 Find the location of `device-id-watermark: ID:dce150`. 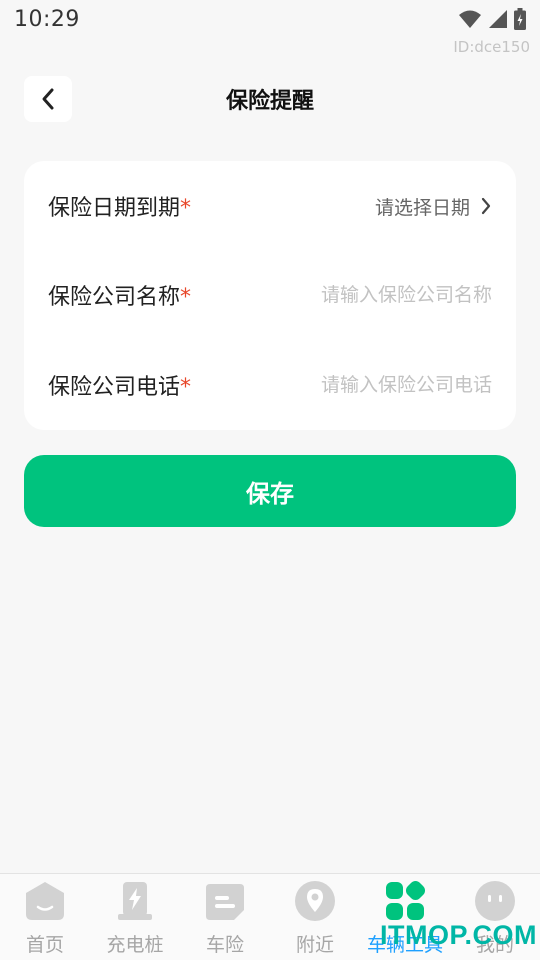

device-id-watermark: ID:dce150 is located at coordinates (491, 47).